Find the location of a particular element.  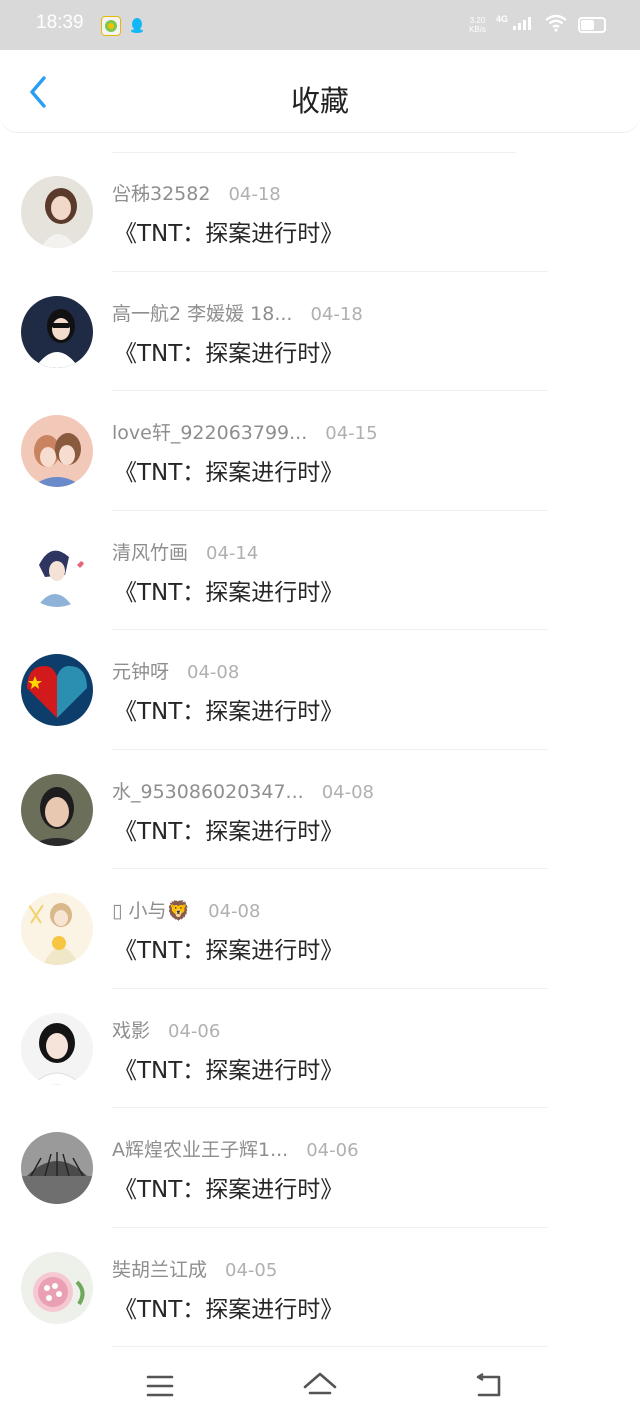

home-icon is located at coordinates (320, 1383).